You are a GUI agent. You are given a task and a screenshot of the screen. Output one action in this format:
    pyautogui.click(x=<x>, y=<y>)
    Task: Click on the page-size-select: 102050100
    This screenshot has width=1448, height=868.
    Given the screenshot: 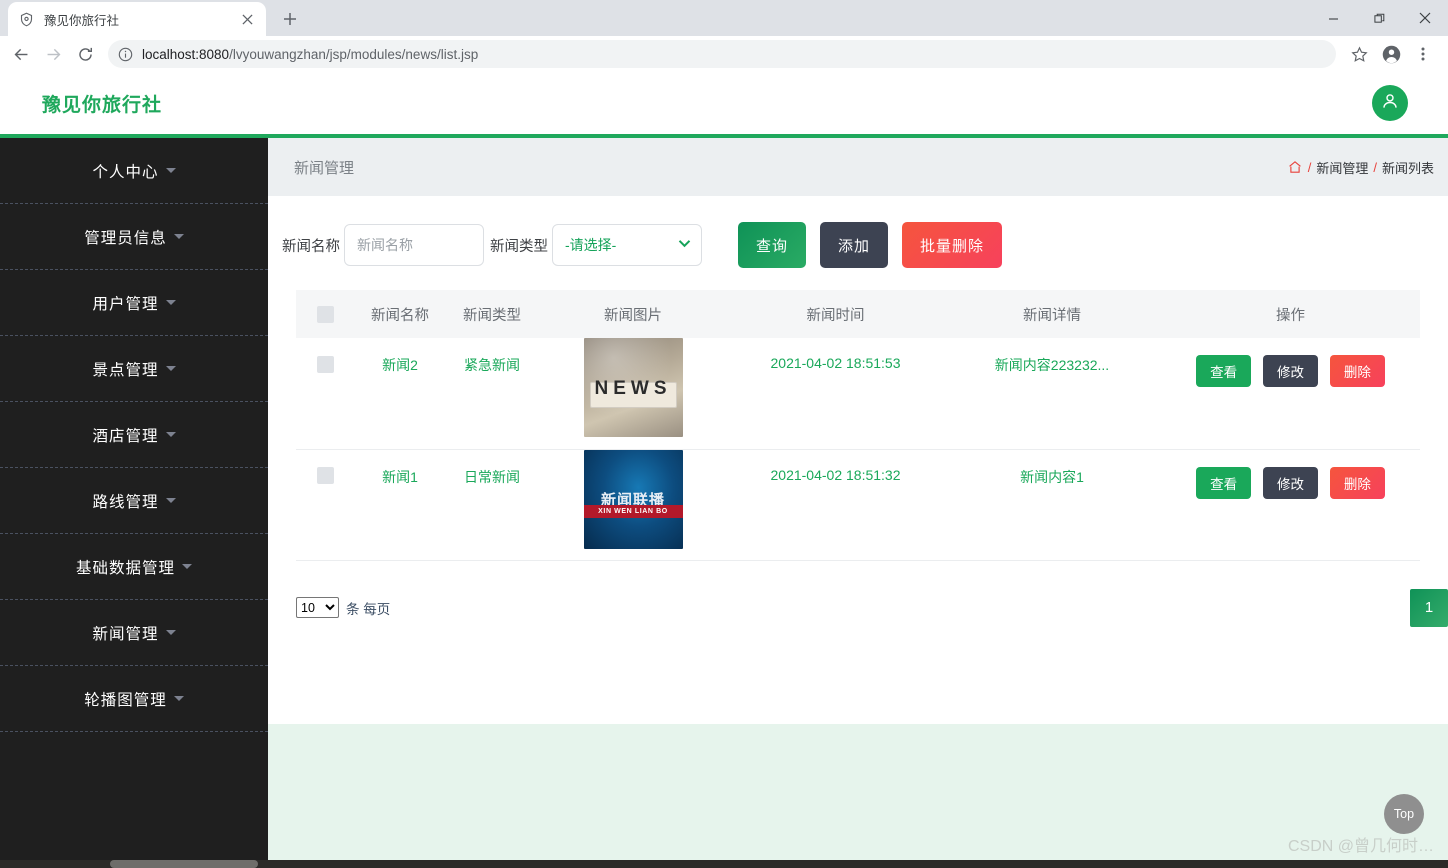 What is the action you would take?
    pyautogui.click(x=317, y=607)
    